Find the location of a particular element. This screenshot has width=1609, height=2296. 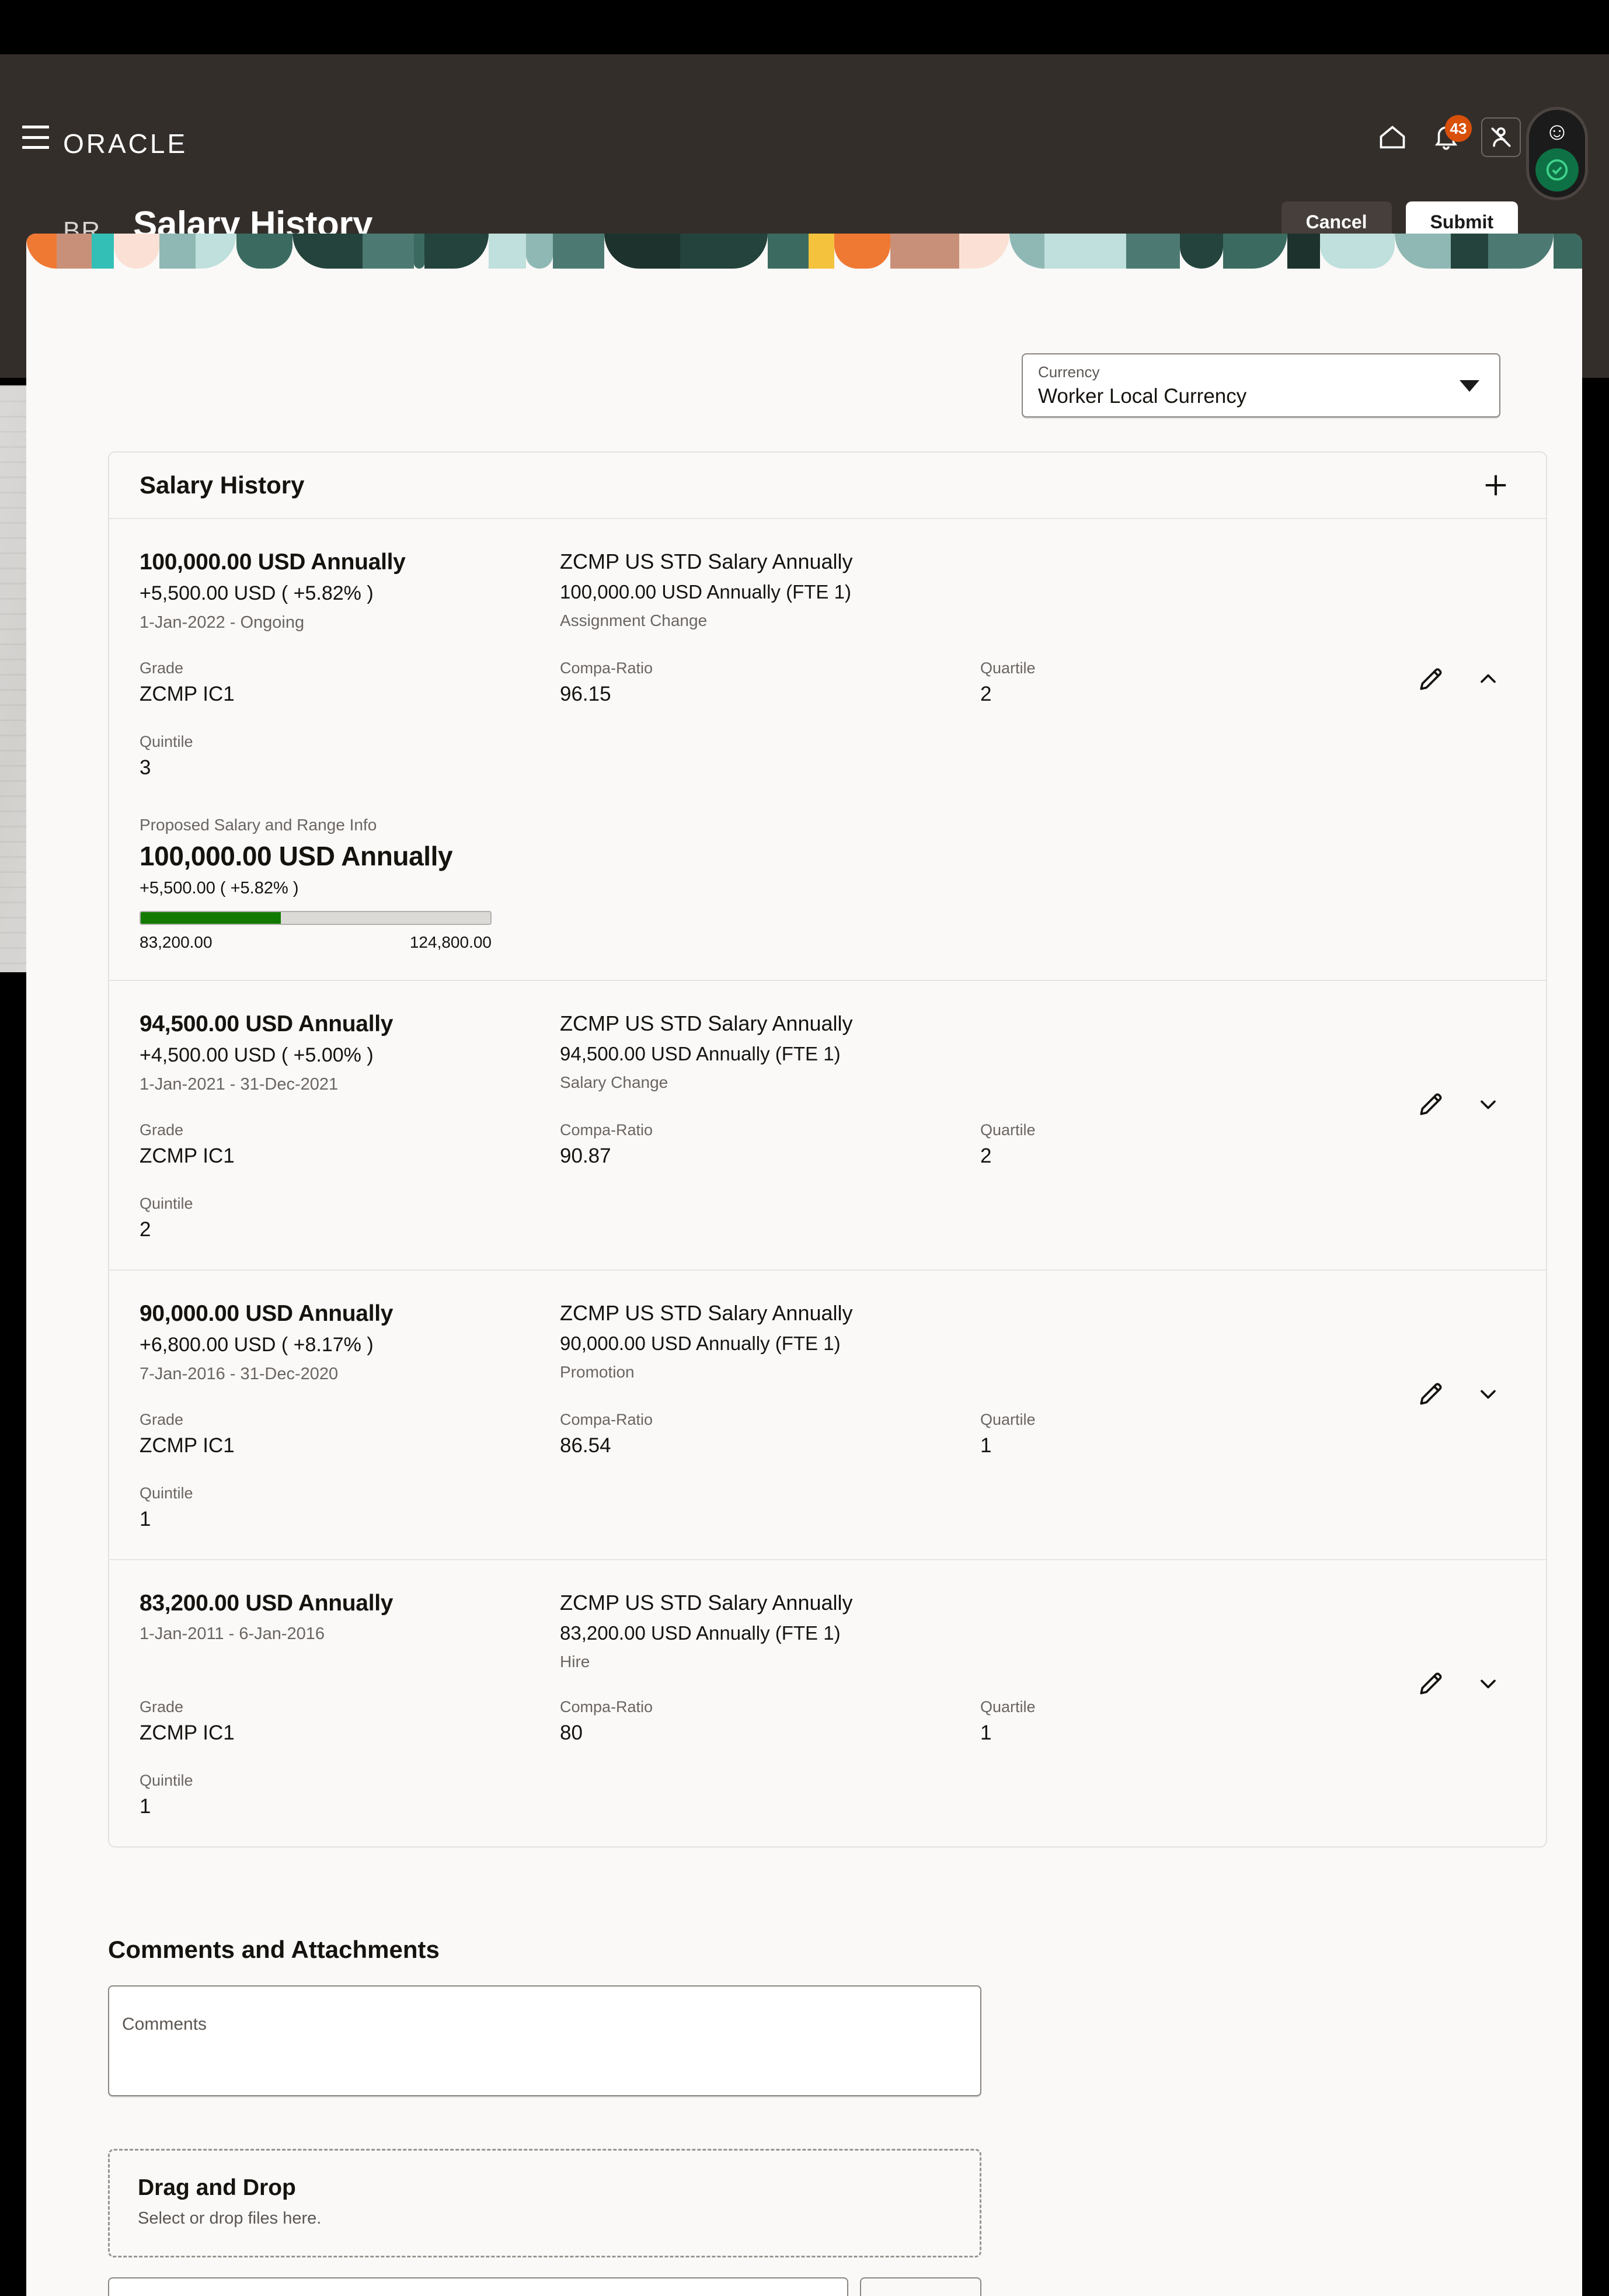

currency-select: Currency Worker Local Currency is located at coordinates (1261, 386).